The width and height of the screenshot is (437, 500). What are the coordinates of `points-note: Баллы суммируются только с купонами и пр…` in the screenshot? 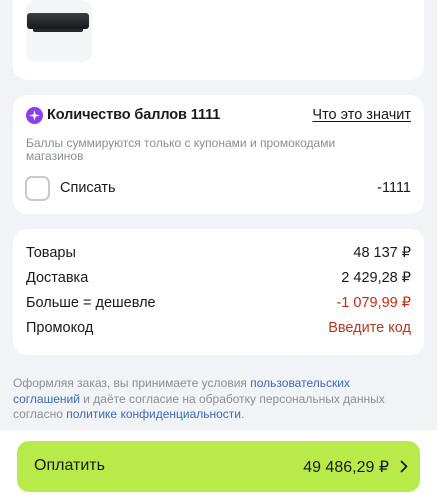 It's located at (181, 149).